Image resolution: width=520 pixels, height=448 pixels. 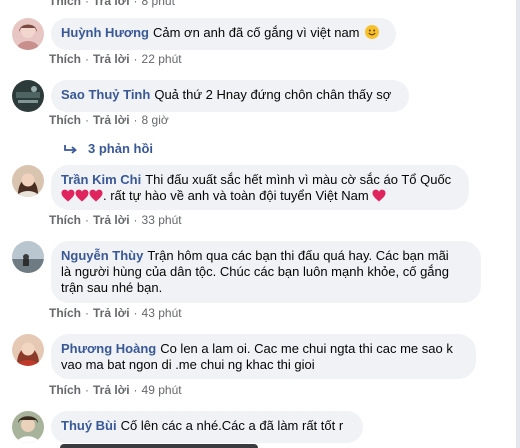 I want to click on commenter-name: Thuý Bùi, so click(x=89, y=425).